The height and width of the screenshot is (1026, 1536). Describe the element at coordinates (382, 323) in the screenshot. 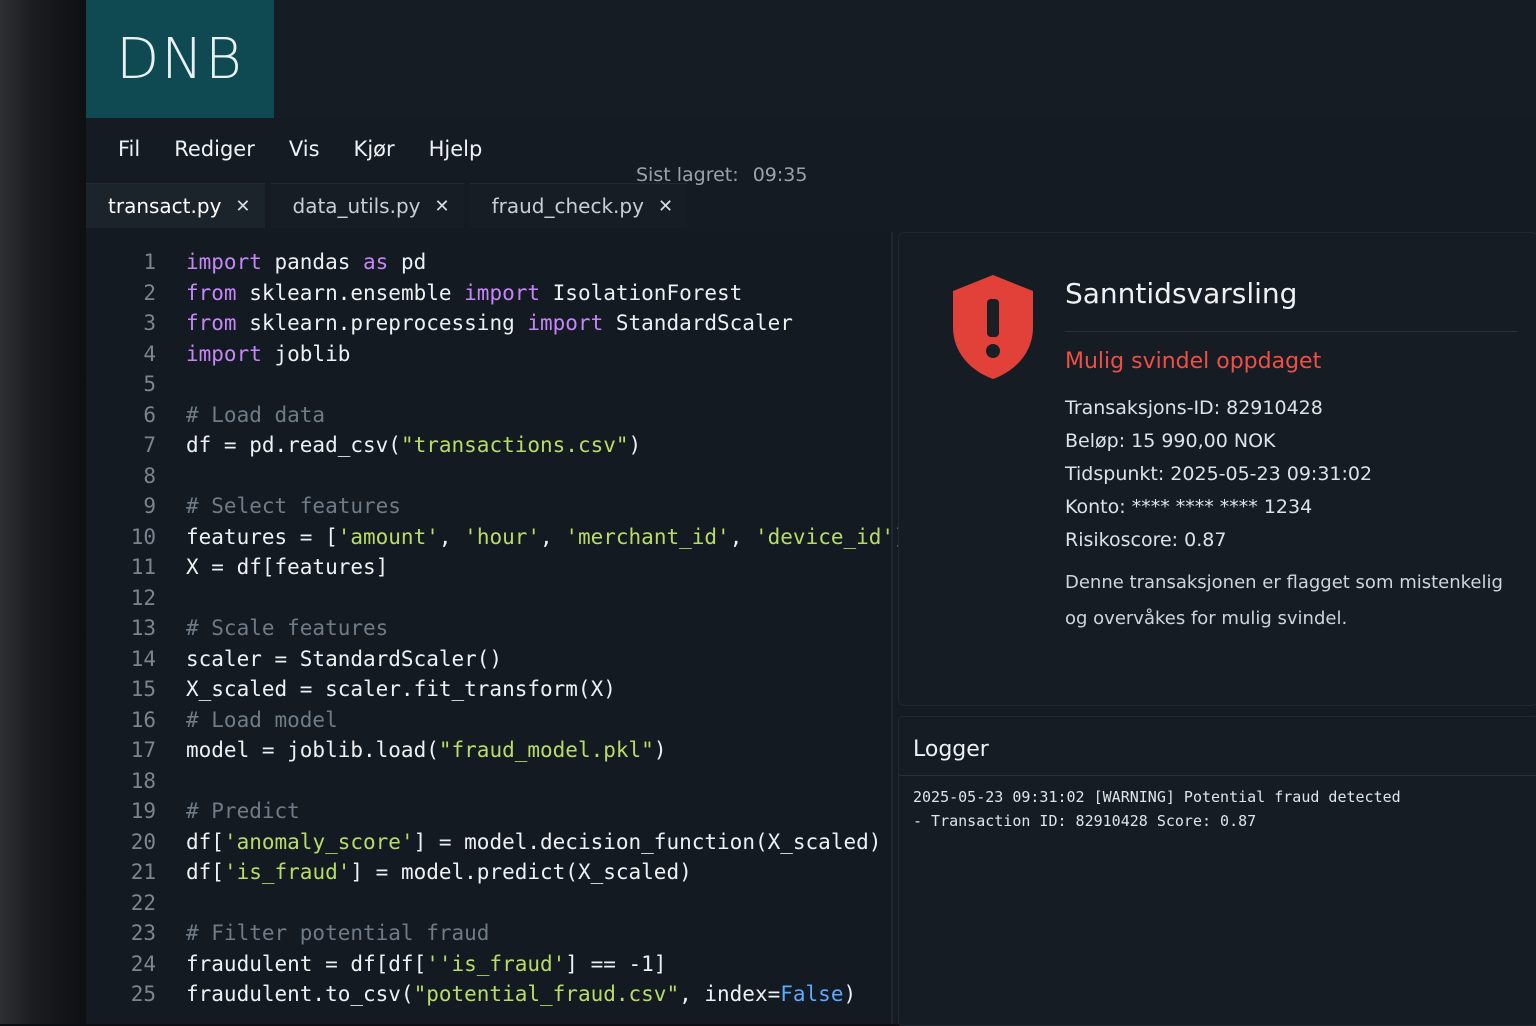

I see `code-token: sklearn.preprocessing` at that location.